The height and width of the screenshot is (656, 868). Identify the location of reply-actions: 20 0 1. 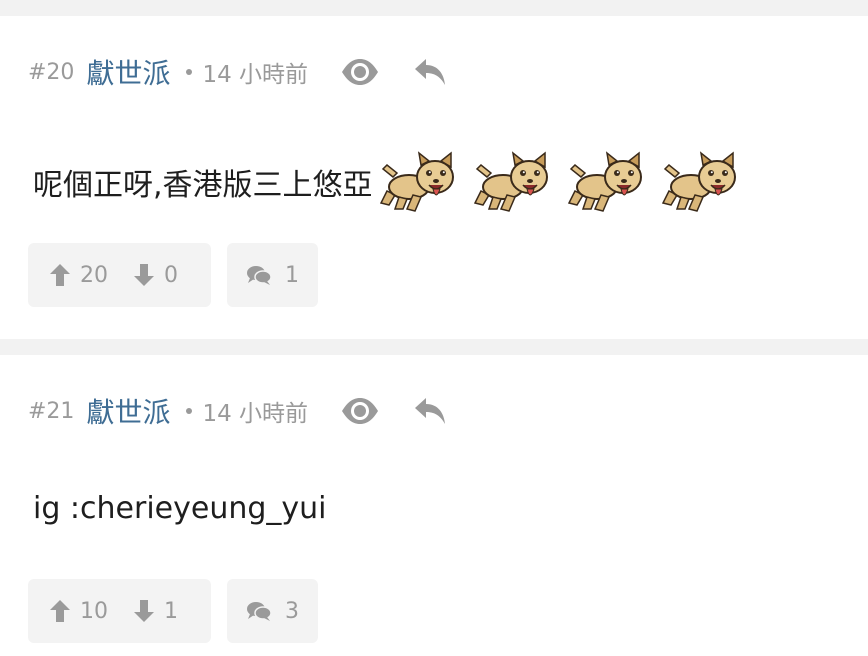
(173, 275).